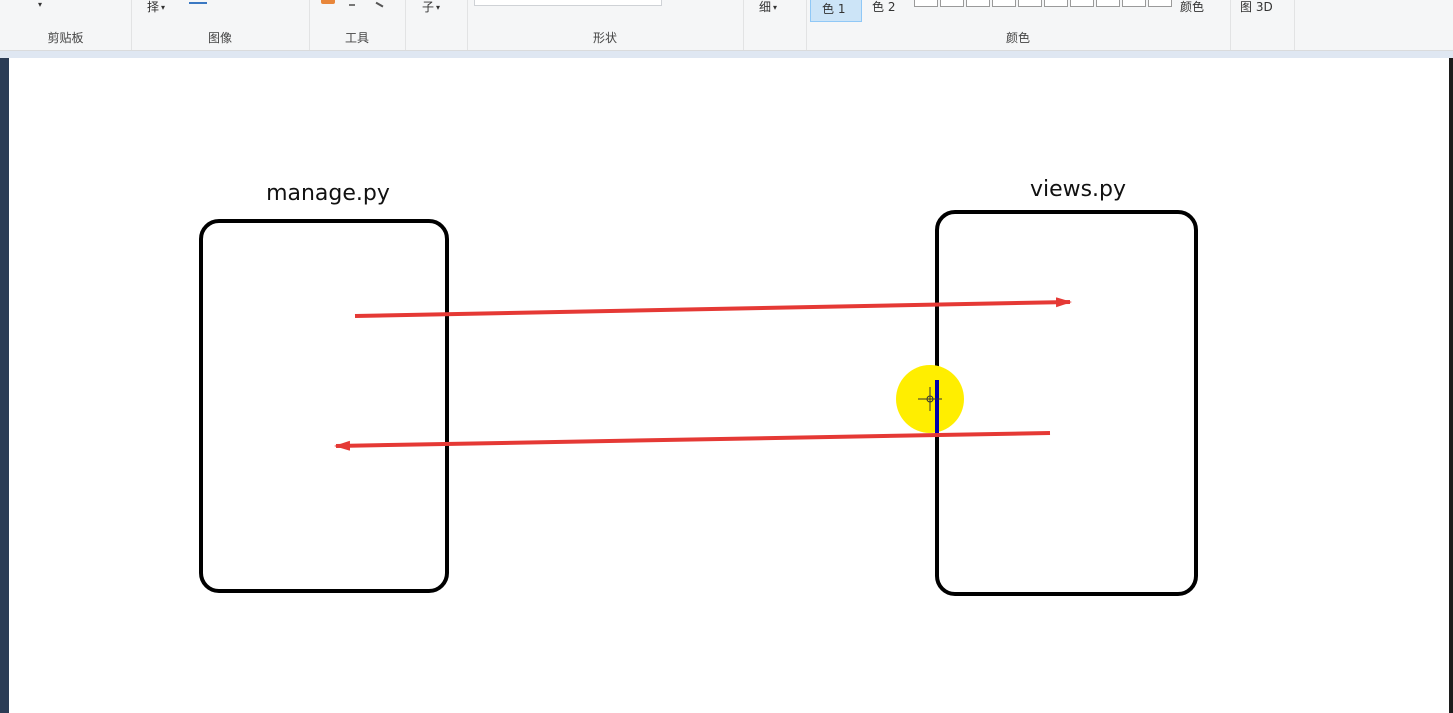  What do you see at coordinates (692, 441) in the screenshot?
I see `arrow-to-manage` at bounding box center [692, 441].